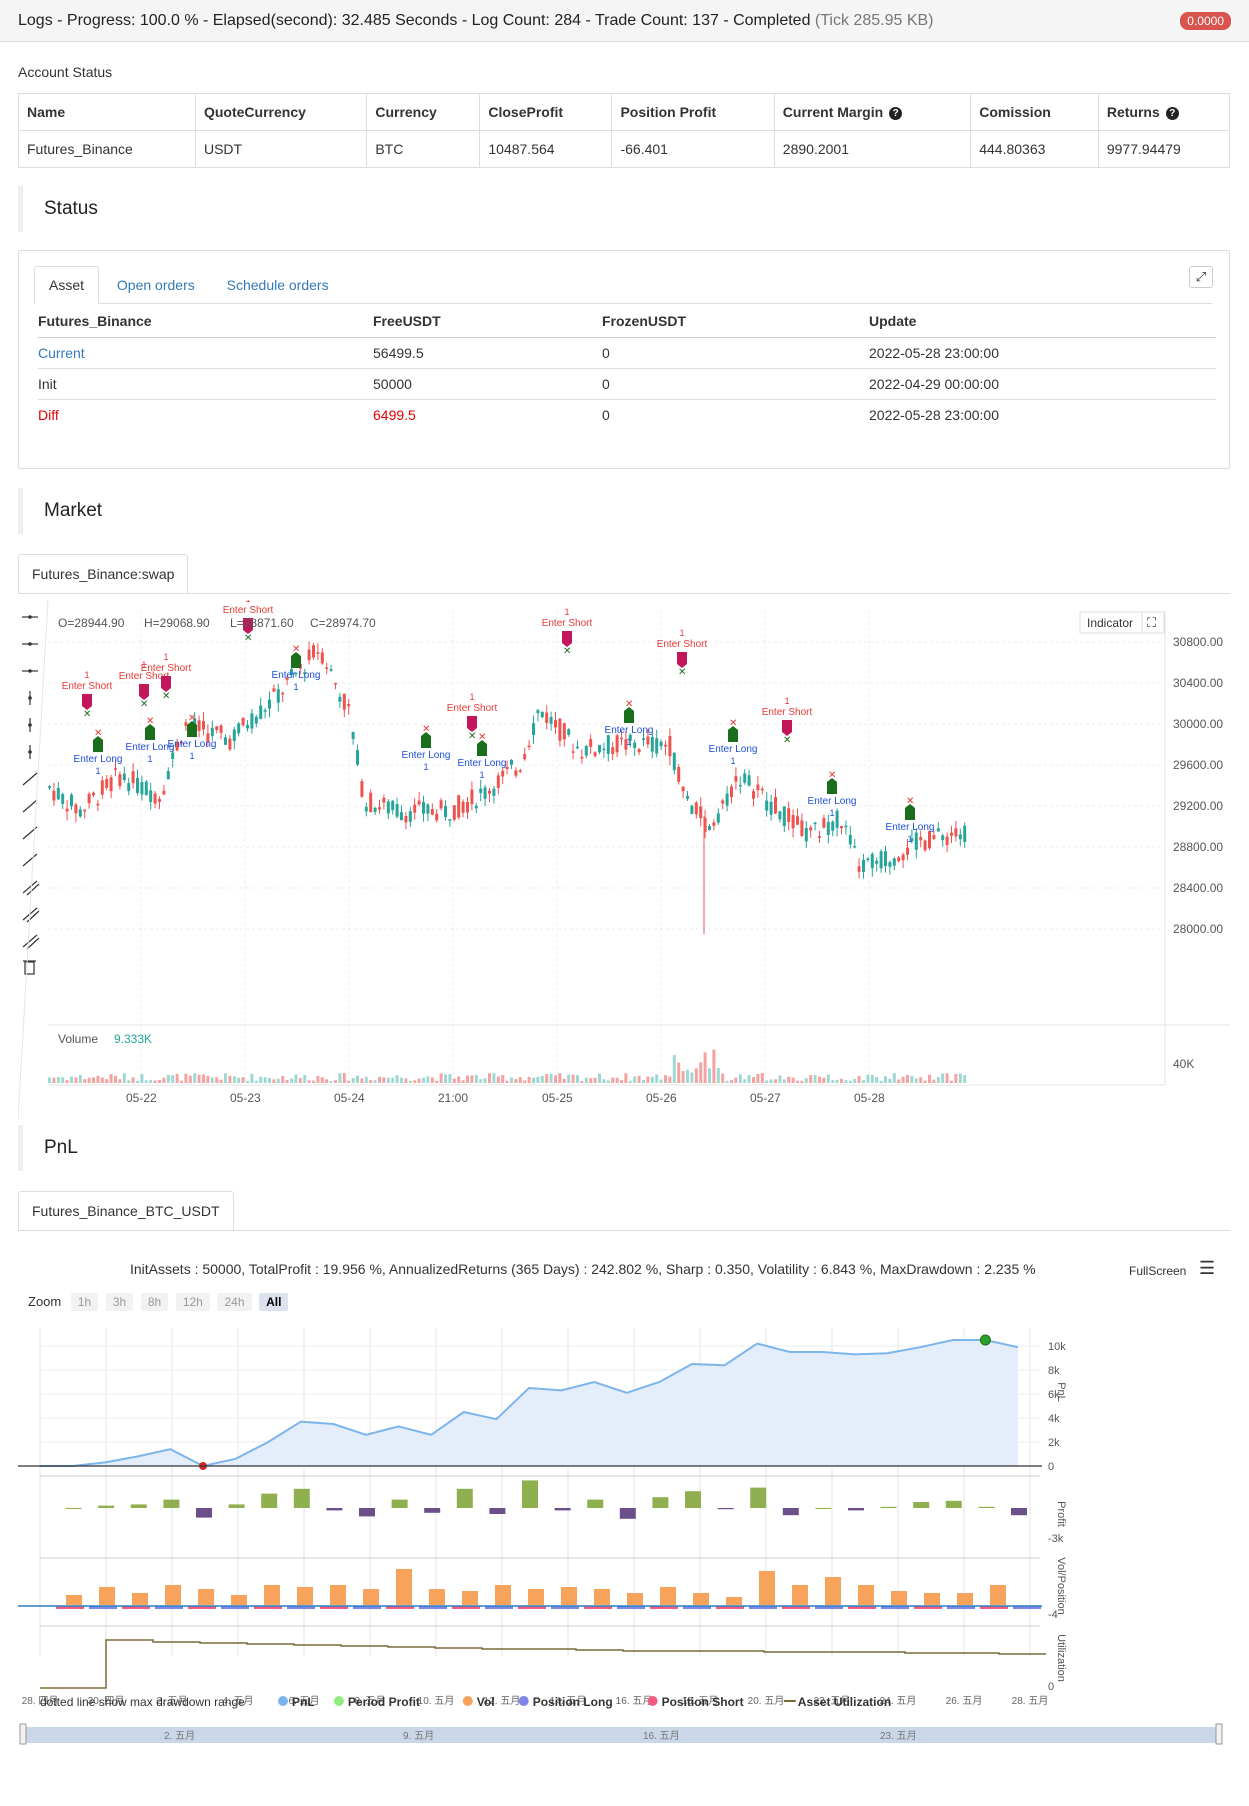 The width and height of the screenshot is (1249, 1806). What do you see at coordinates (1207, 1268) in the screenshot?
I see `menu-icon: ☰` at bounding box center [1207, 1268].